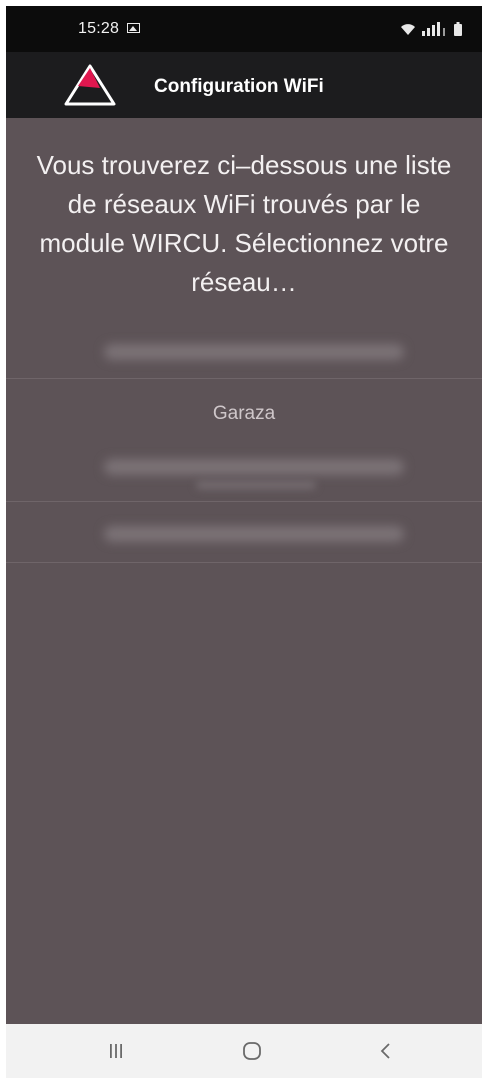 The image size is (488, 1084). I want to click on system-nav-bar, so click(244, 1051).